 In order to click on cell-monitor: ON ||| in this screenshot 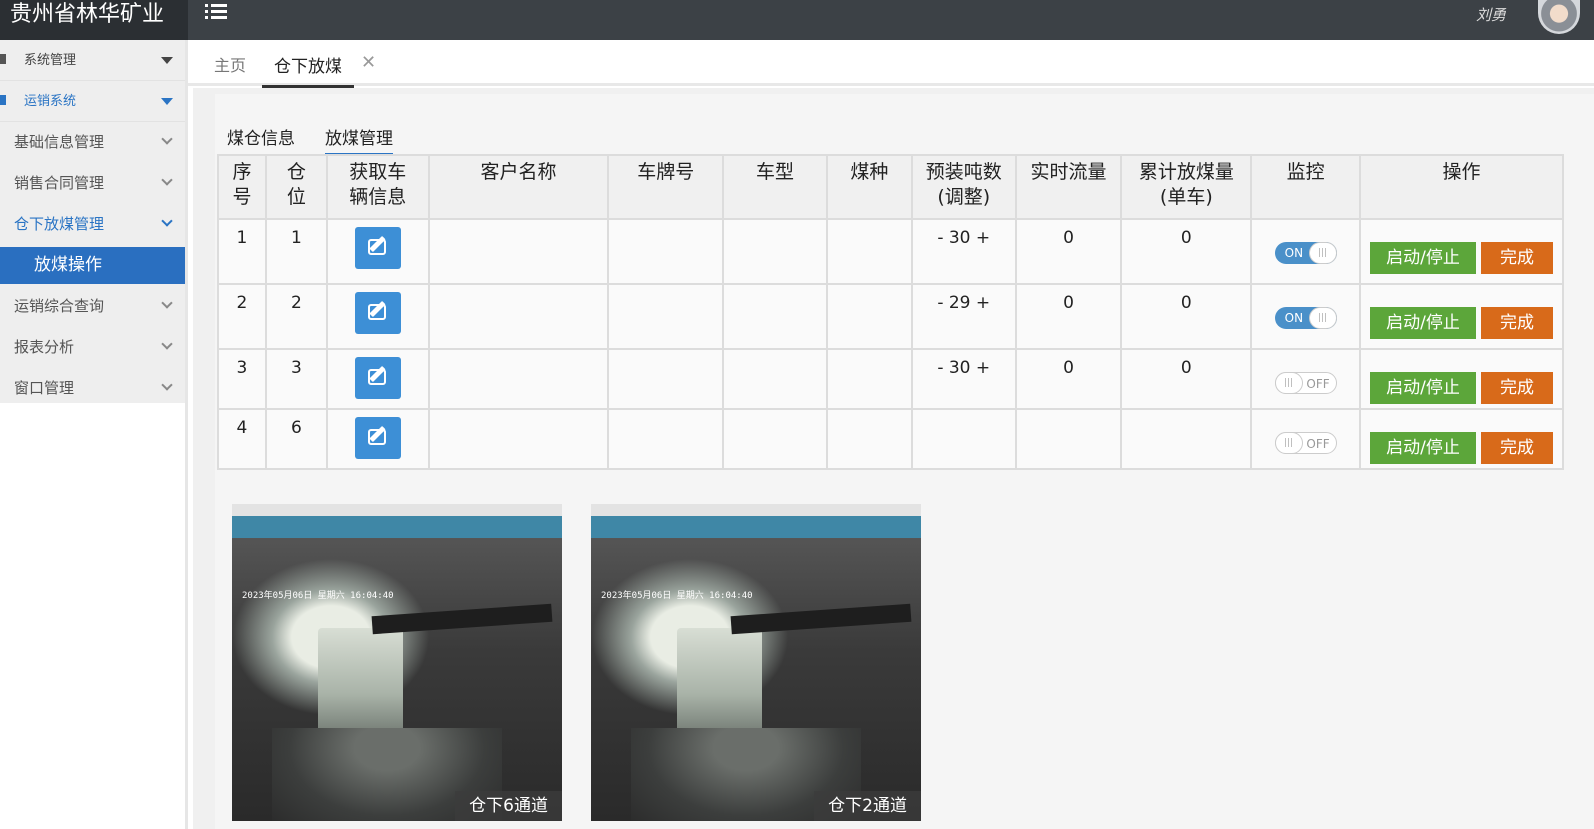, I will do `click(1306, 316)`.